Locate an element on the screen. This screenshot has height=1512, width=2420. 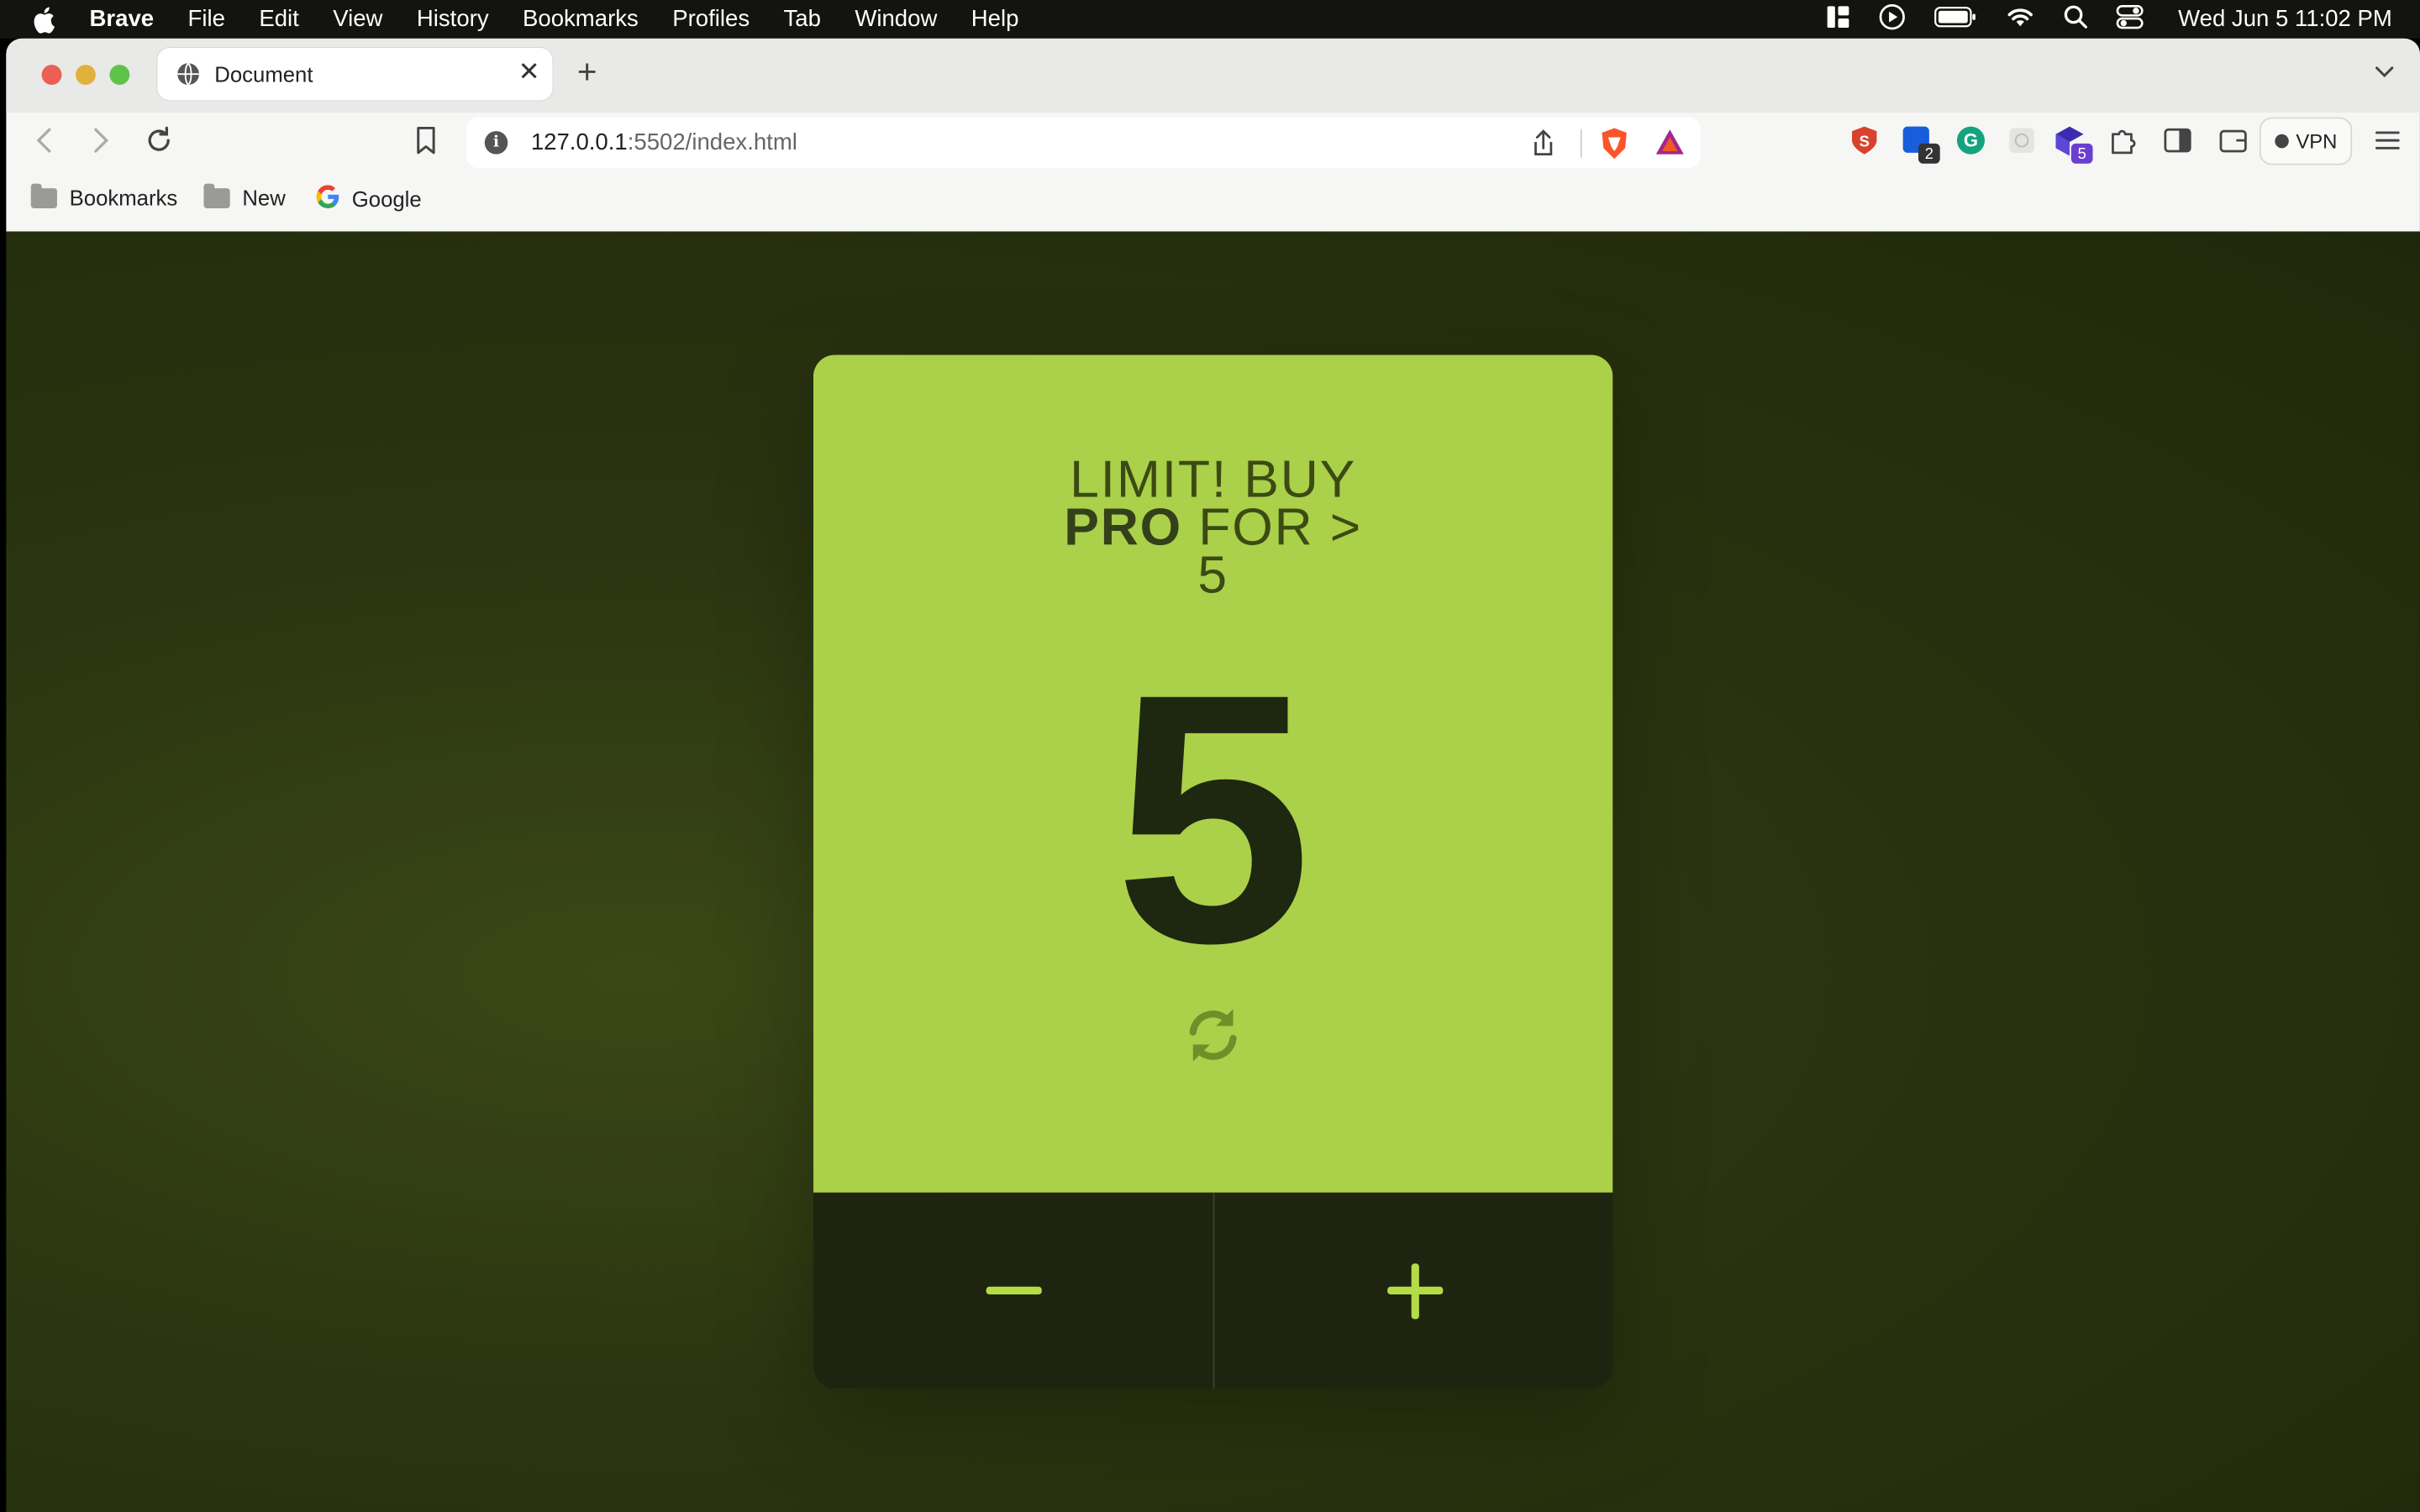
menu-profiles: Profiles is located at coordinates (711, 19).